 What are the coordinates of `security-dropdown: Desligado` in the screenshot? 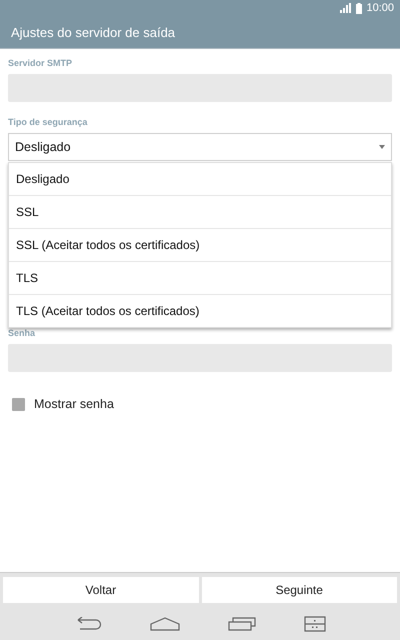 It's located at (200, 147).